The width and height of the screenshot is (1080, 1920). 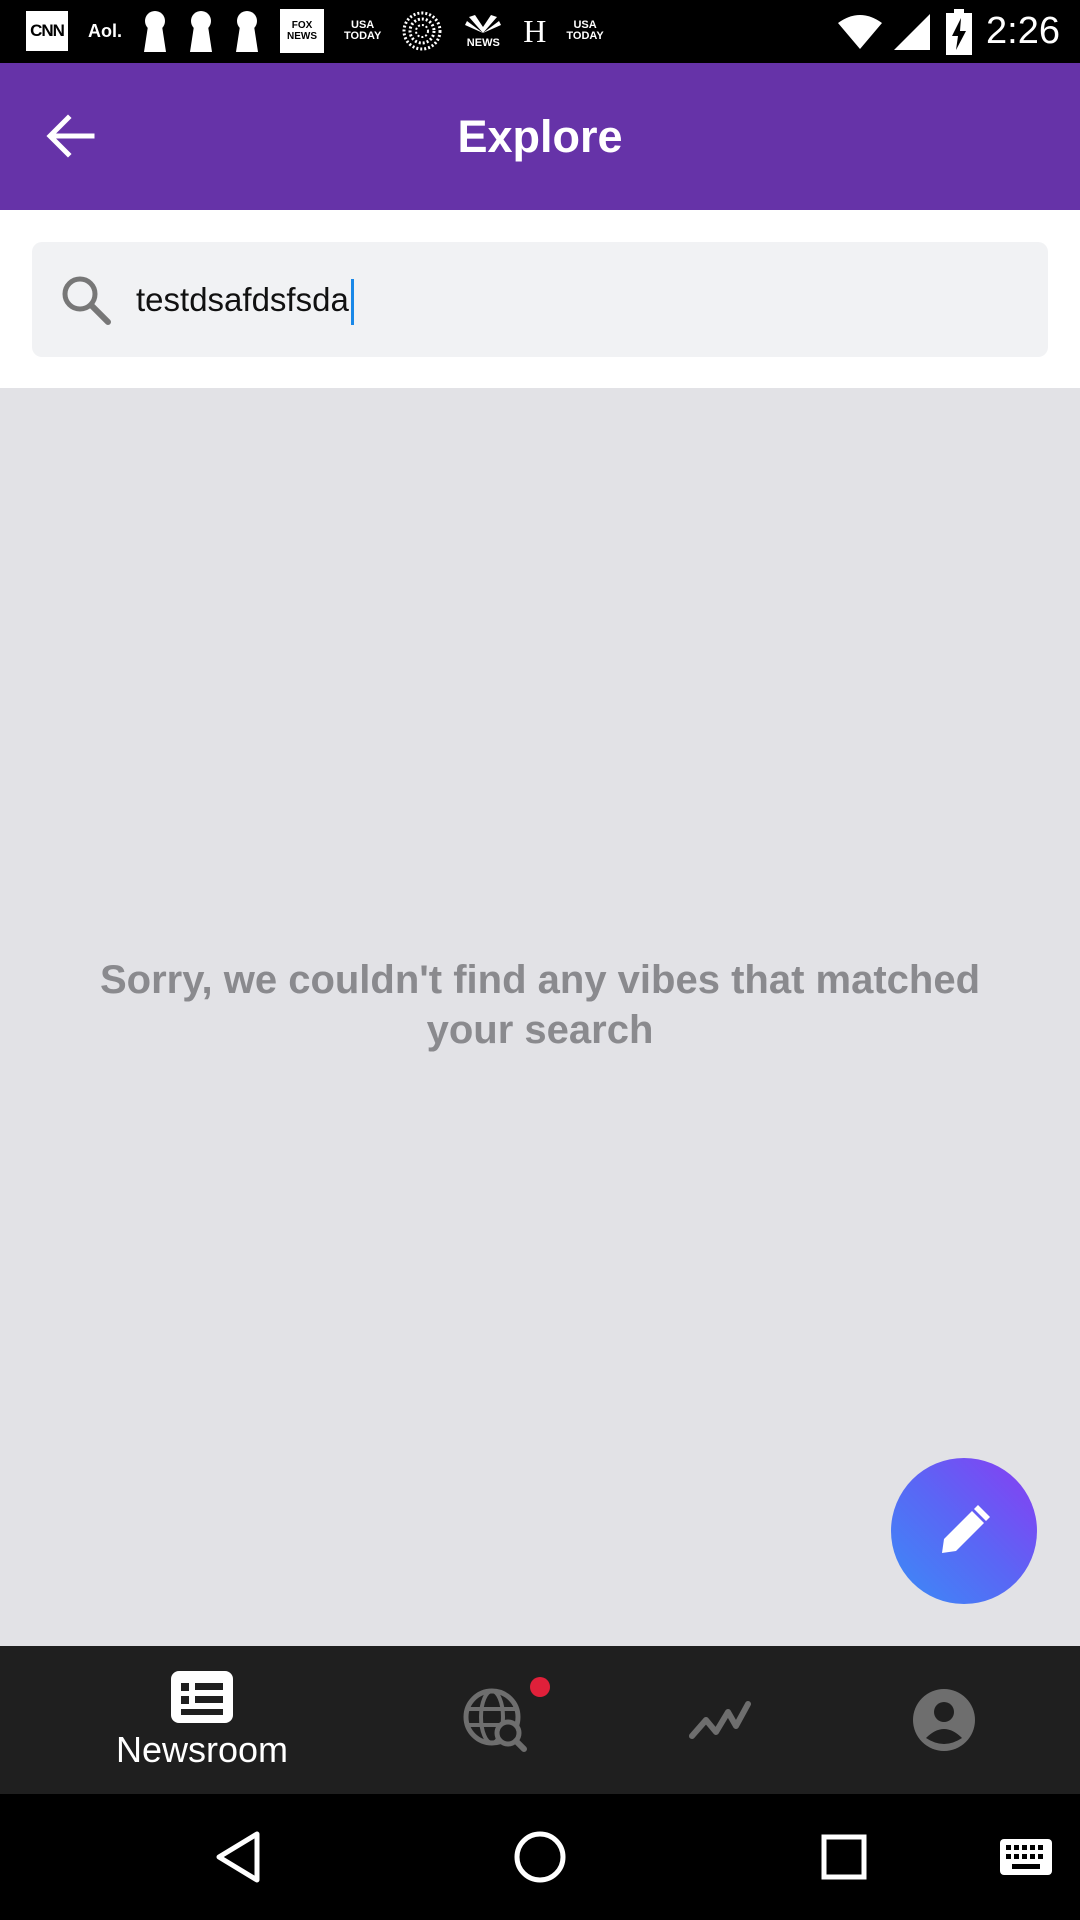 I want to click on nav-explore, so click(x=495, y=1720).